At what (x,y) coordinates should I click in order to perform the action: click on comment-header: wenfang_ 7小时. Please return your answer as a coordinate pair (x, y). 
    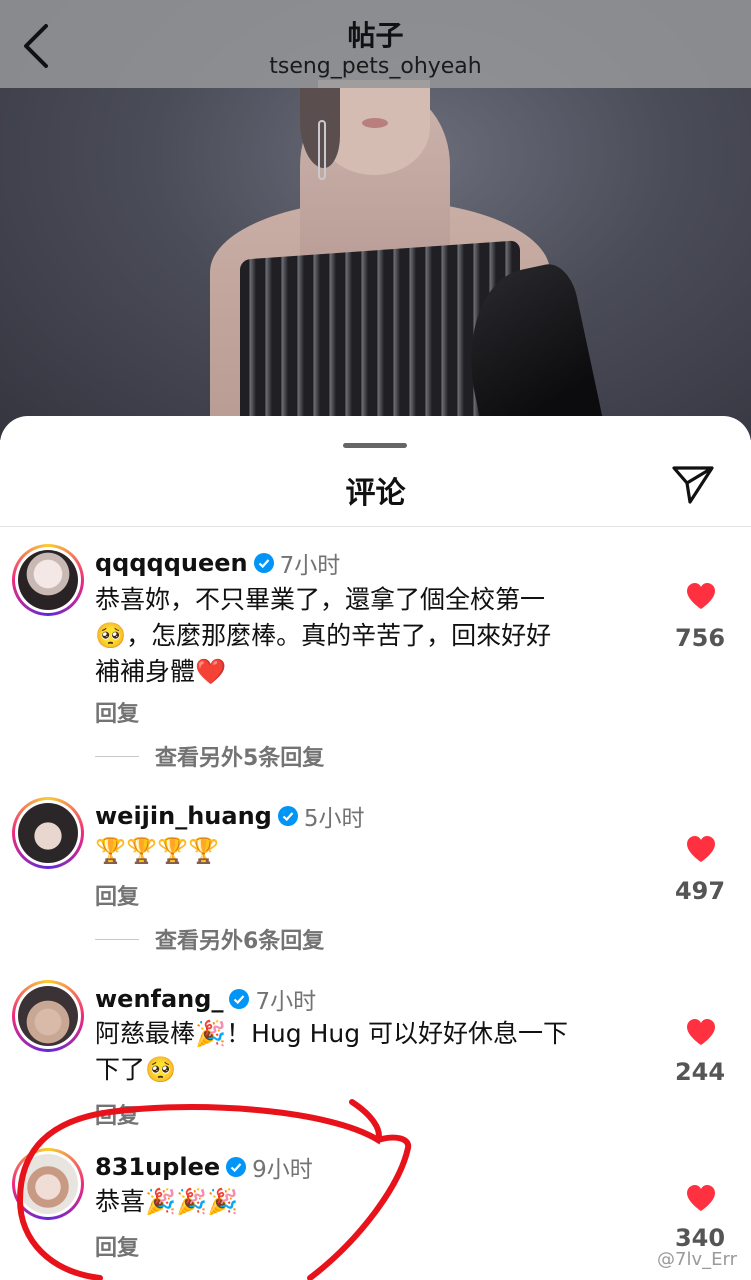
    Looking at the image, I should click on (205, 999).